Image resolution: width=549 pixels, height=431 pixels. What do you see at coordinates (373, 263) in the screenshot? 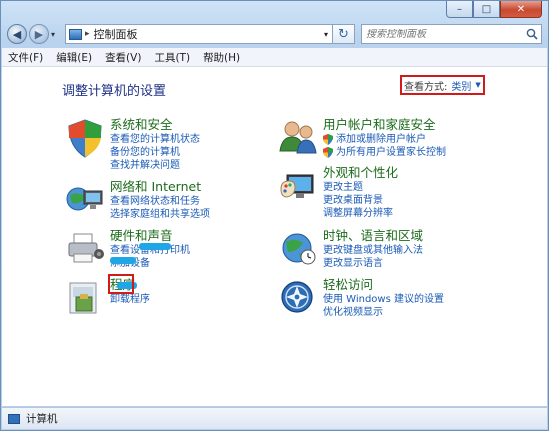
I see `link-change-display-language: 更改显示语言` at bounding box center [373, 263].